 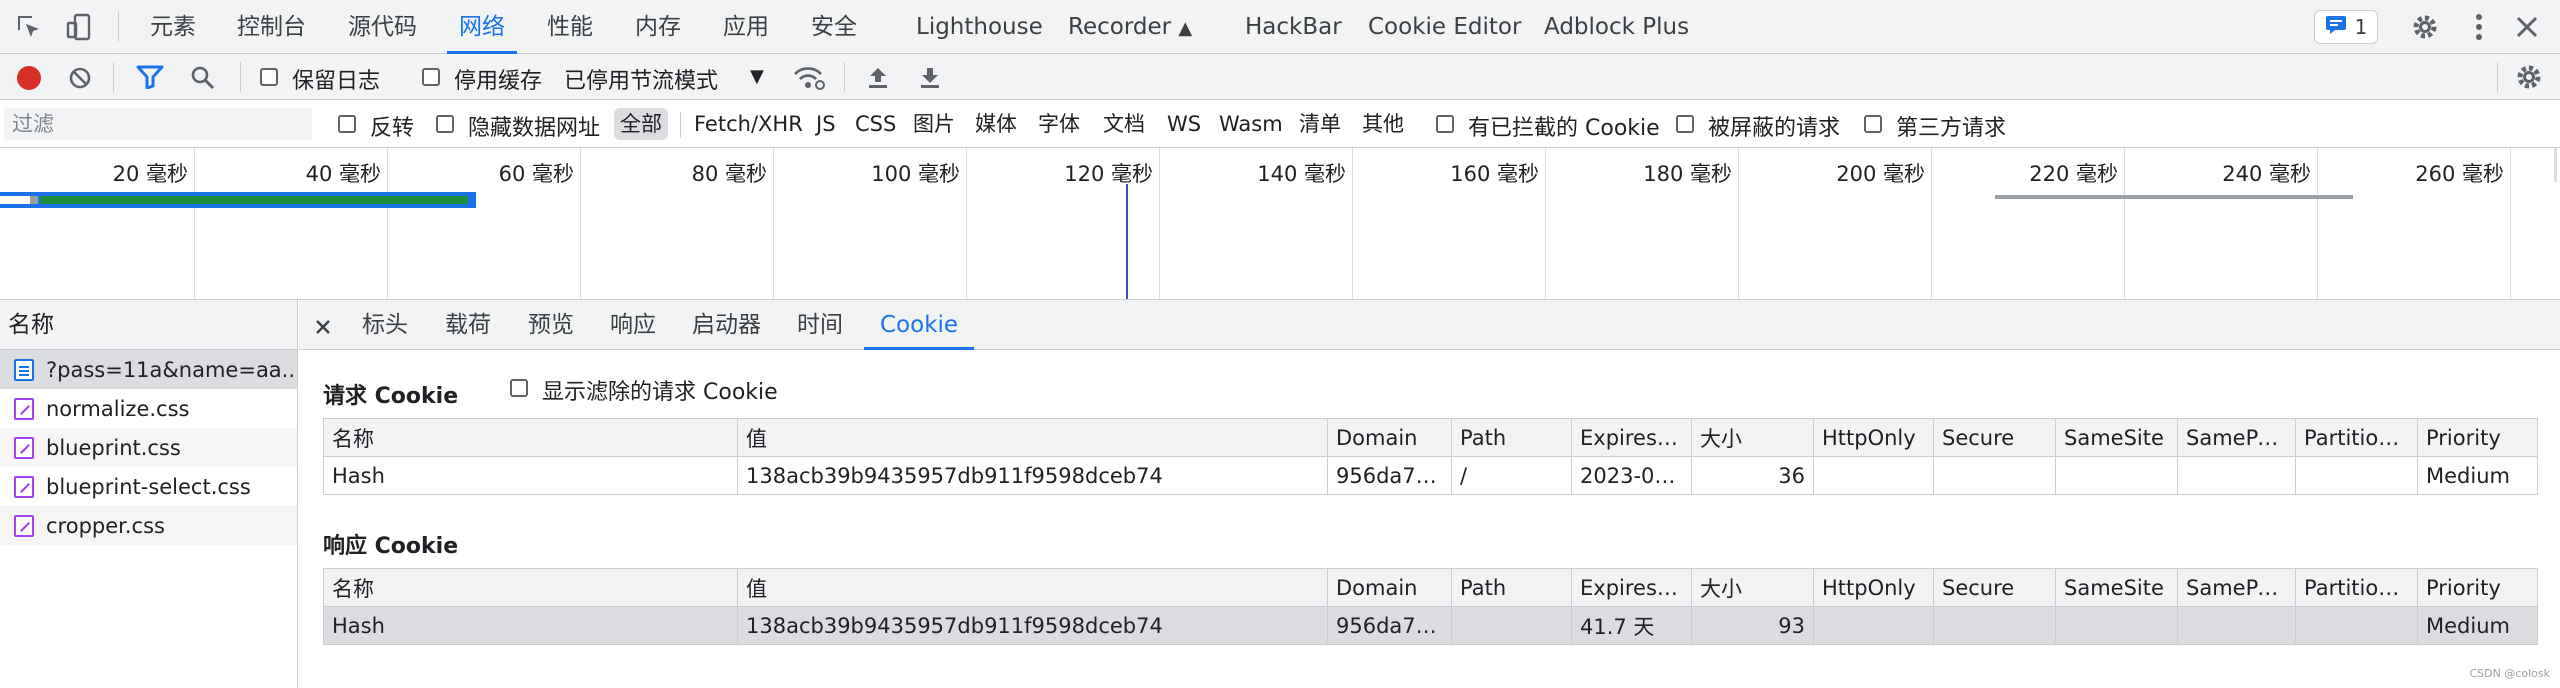 I want to click on tab-memory: 内存, so click(x=658, y=27).